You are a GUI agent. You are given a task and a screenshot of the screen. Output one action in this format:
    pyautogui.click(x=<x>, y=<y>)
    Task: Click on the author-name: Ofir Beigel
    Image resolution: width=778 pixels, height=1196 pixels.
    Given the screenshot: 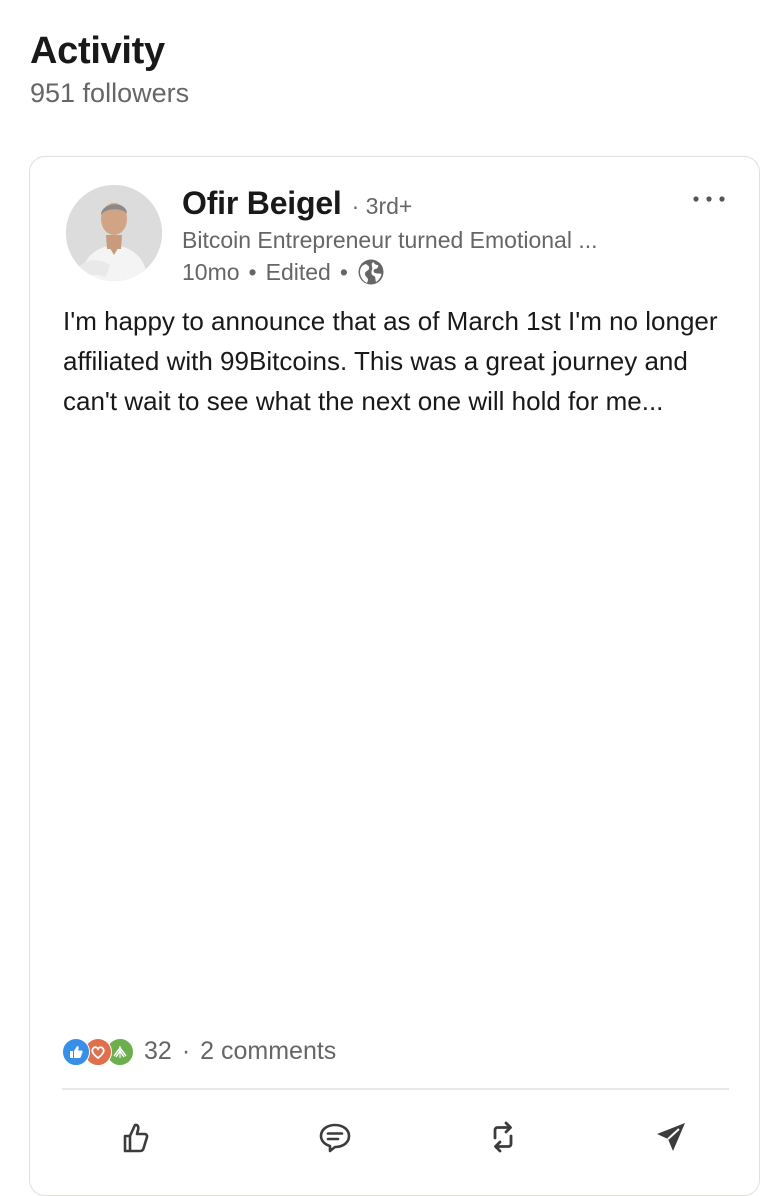 What is the action you would take?
    pyautogui.click(x=262, y=203)
    